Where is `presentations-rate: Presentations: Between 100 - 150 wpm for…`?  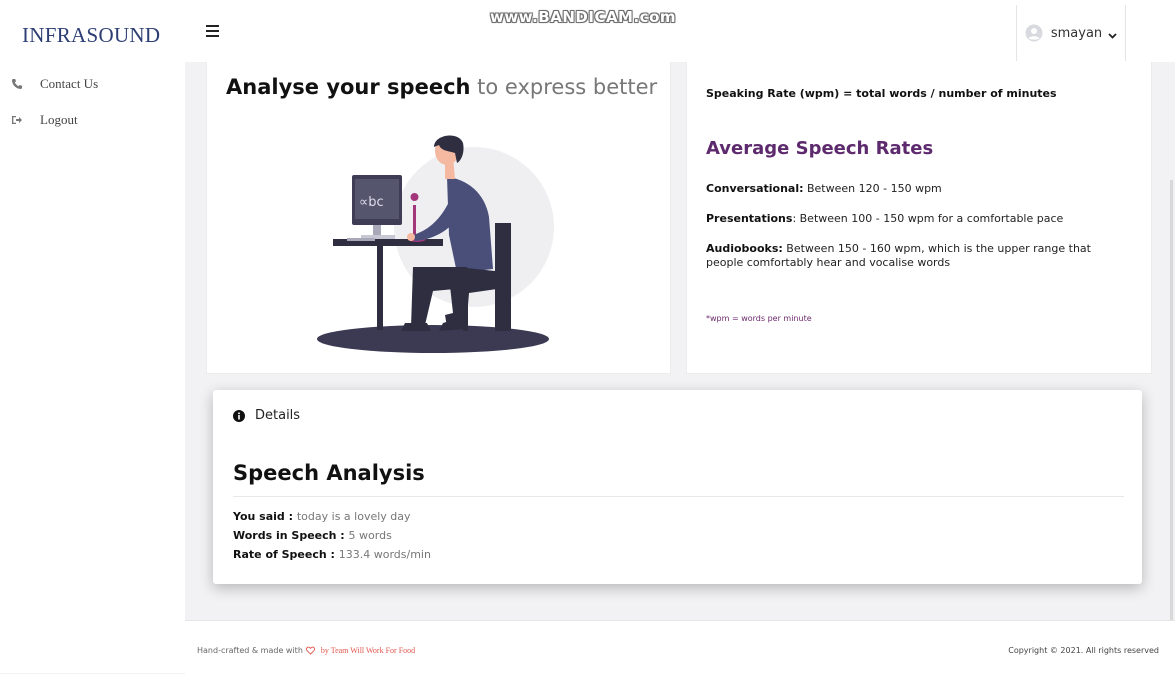
presentations-rate: Presentations: Between 100 - 150 wpm for… is located at coordinates (916, 219).